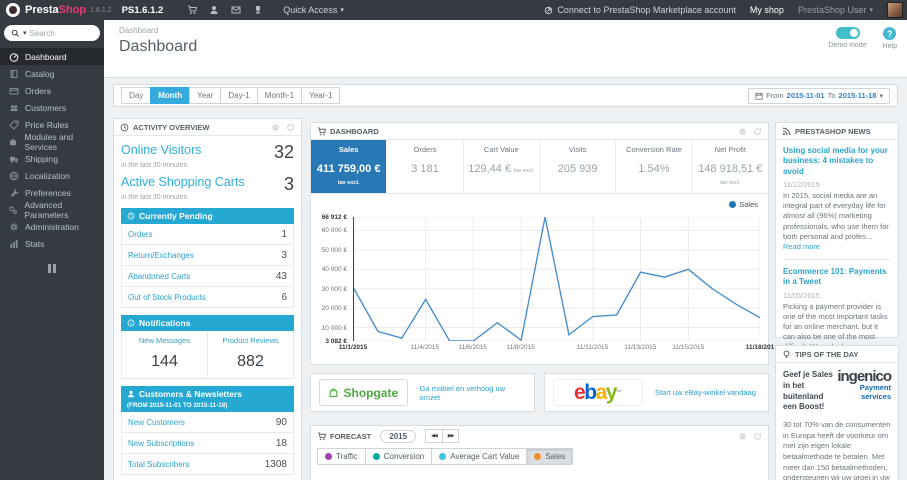 The height and width of the screenshot is (480, 907). I want to click on forecast-toggle-sales: Sales, so click(550, 456).